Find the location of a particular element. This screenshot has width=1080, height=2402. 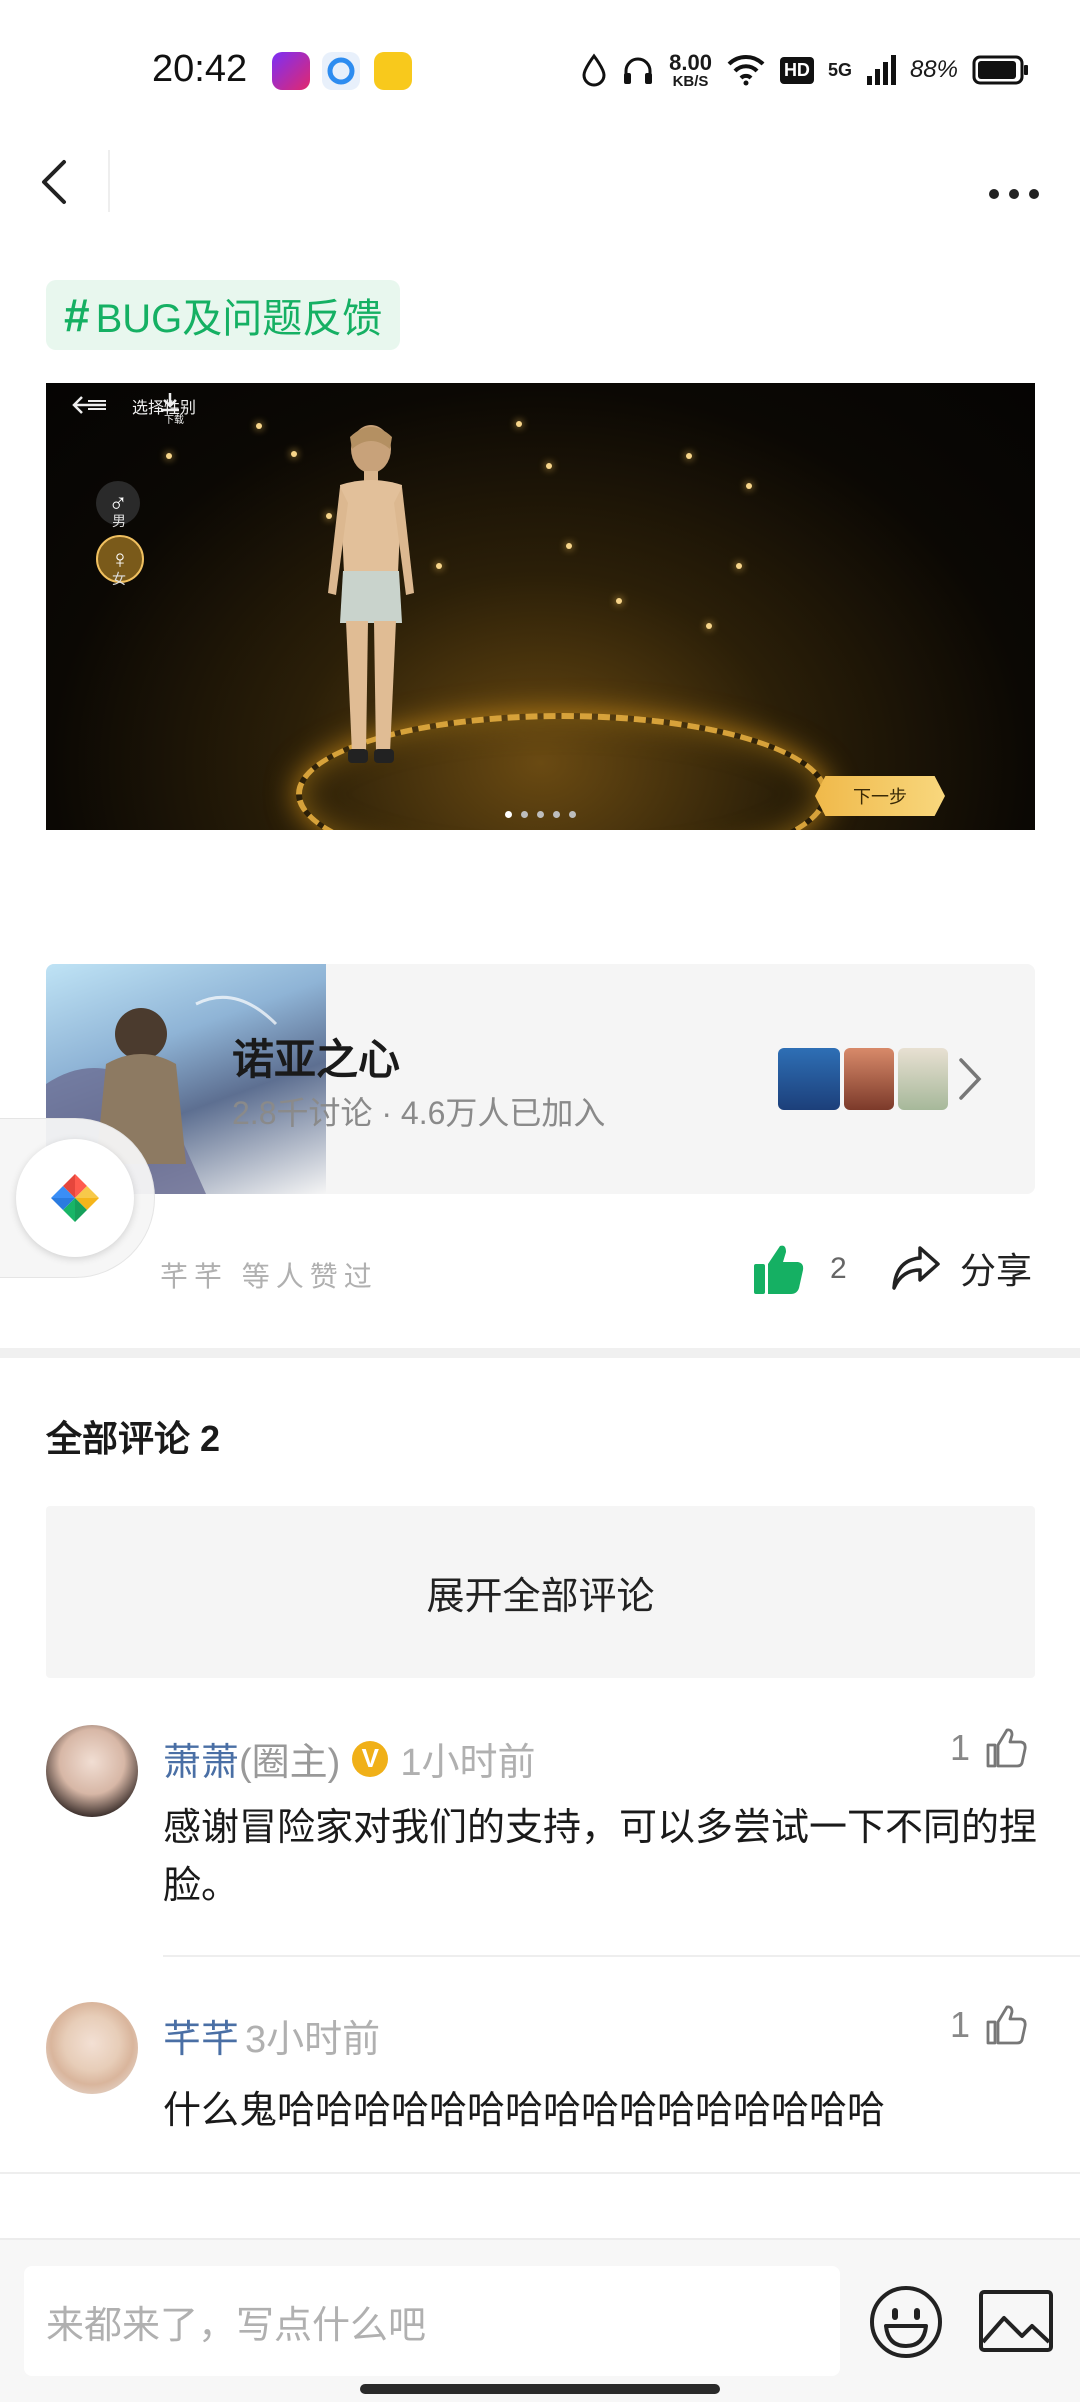

browser-app-icon is located at coordinates (341, 71).